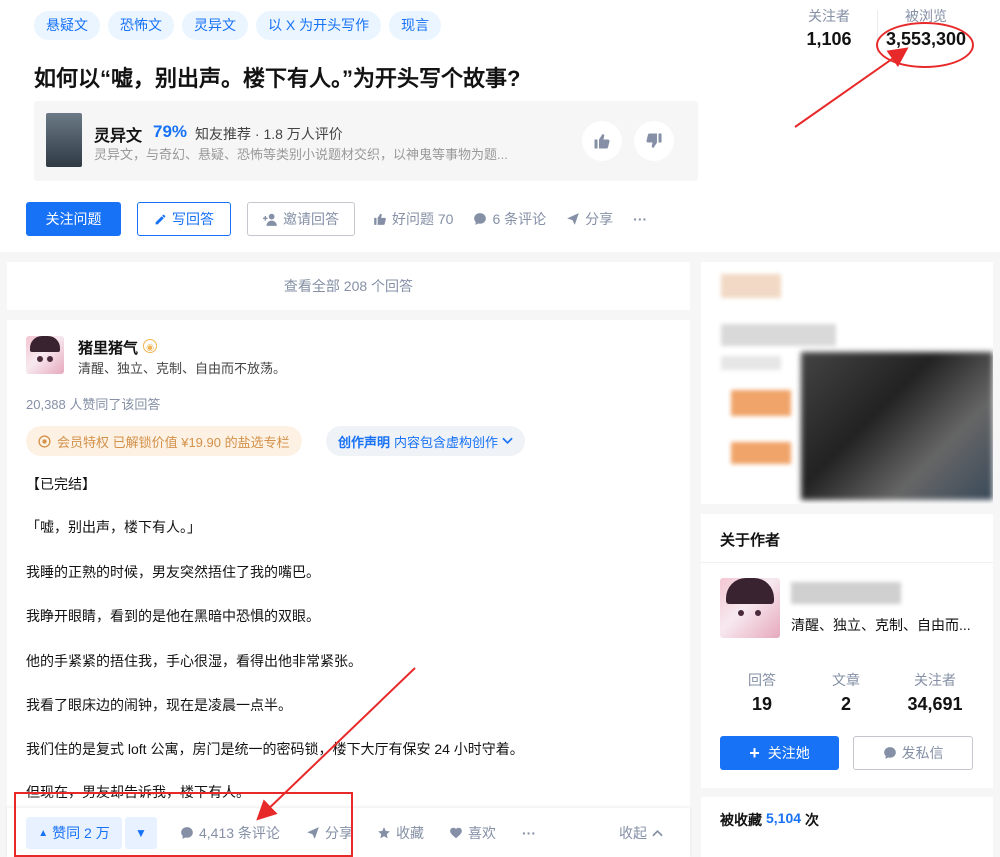 Image resolution: width=1000 pixels, height=857 pixels. I want to click on author-bio: 清醒、独立、克制、自由而不放荡。, so click(182, 368).